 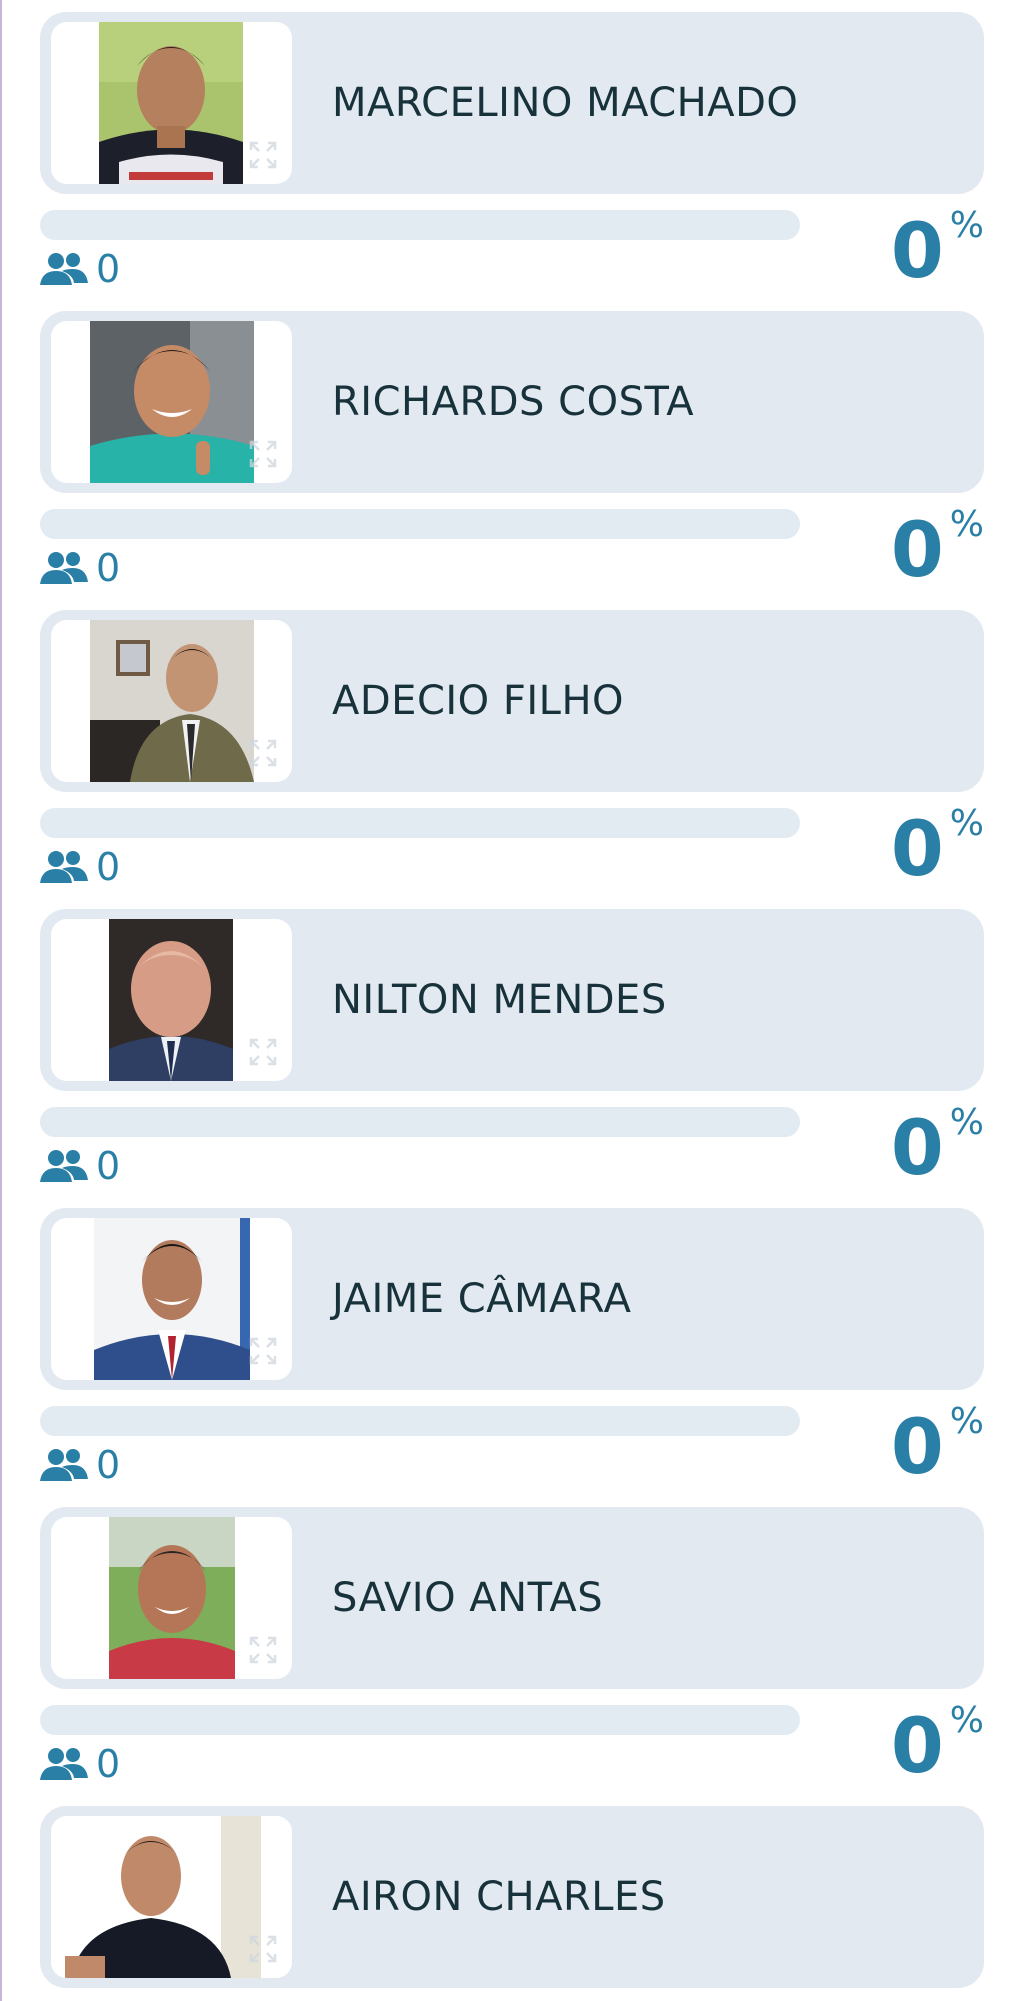 I want to click on candidate-card: JAIME CÂMARA, so click(x=512, y=1299).